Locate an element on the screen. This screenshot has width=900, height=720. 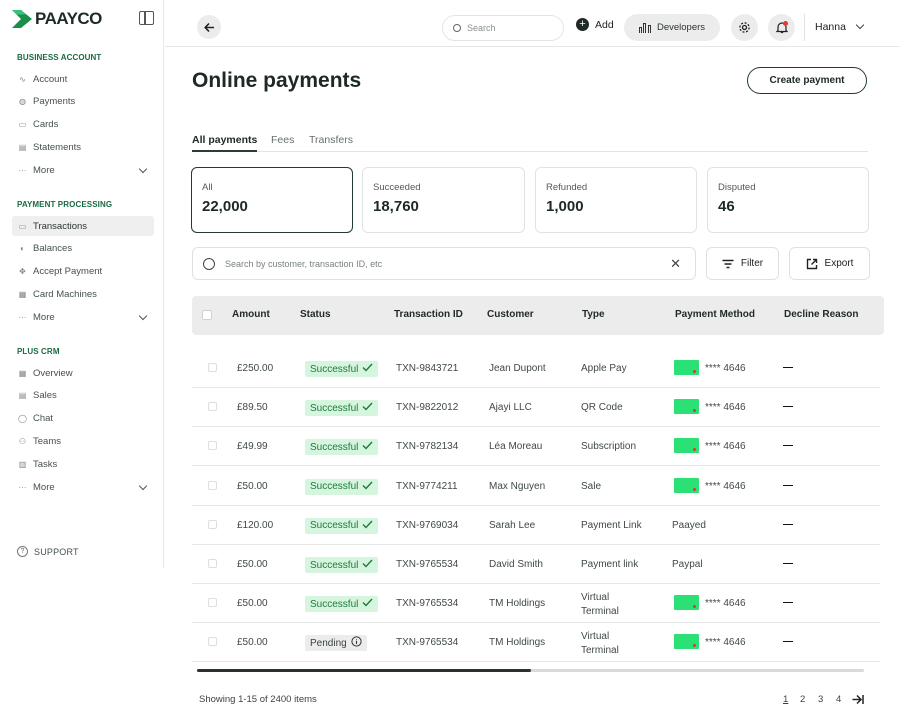
summary-card-value: 22,000 is located at coordinates (225, 206).